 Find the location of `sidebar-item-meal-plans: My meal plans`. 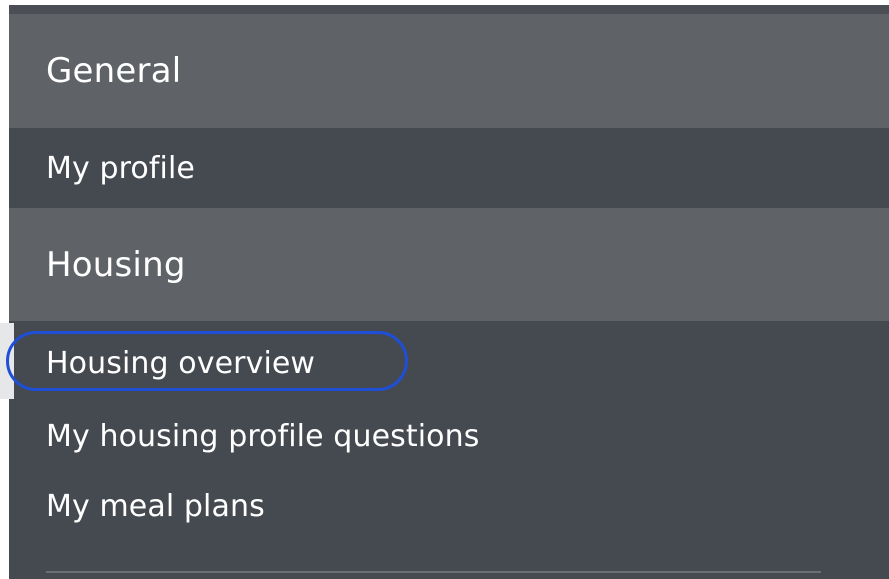

sidebar-item-meal-plans: My meal plans is located at coordinates (449, 506).